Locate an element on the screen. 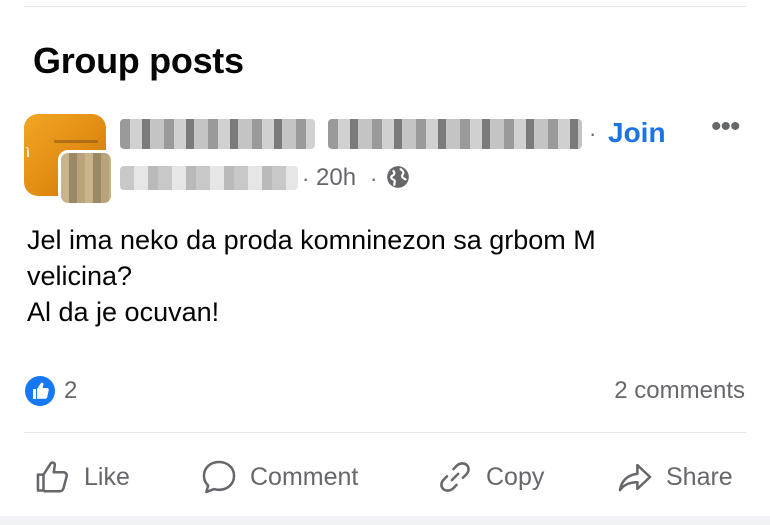 The width and height of the screenshot is (770, 525). comment-label: Comment is located at coordinates (304, 476).